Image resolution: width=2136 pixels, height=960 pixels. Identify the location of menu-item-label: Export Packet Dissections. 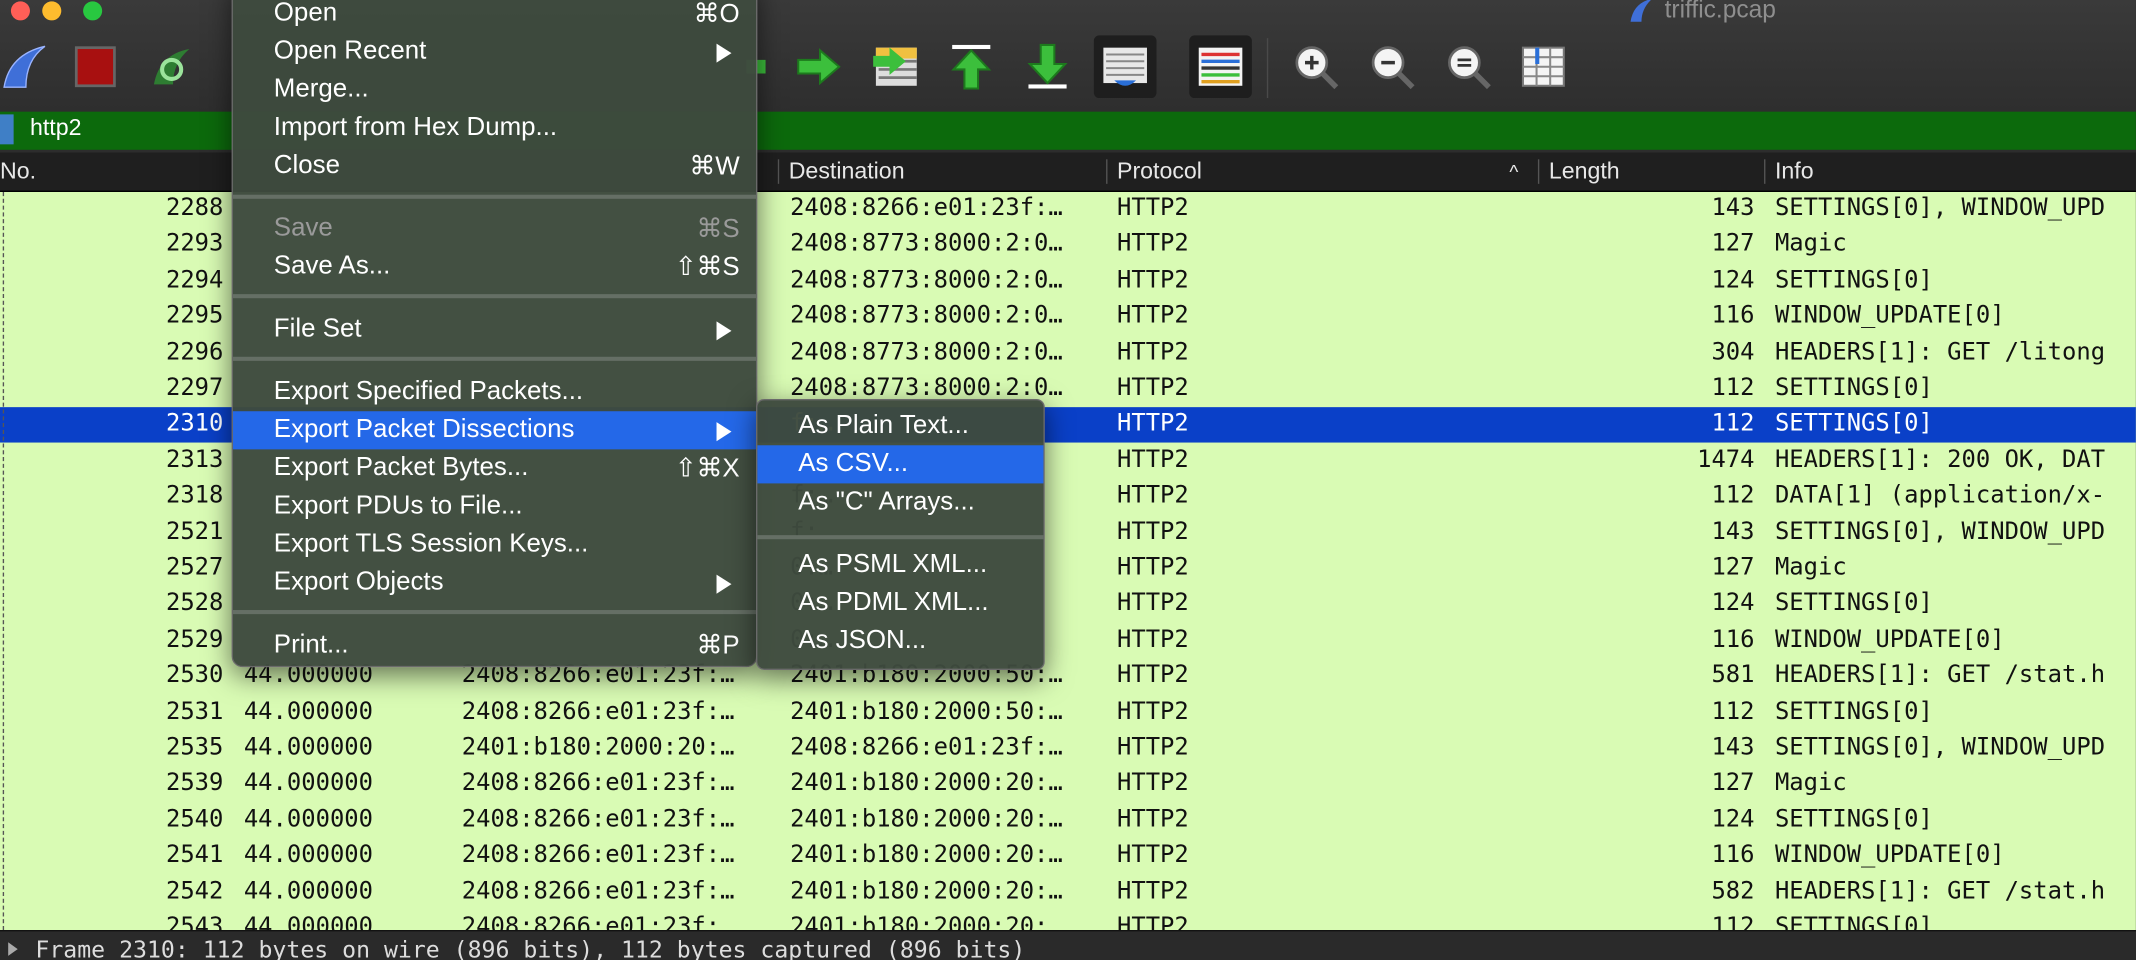
(424, 429).